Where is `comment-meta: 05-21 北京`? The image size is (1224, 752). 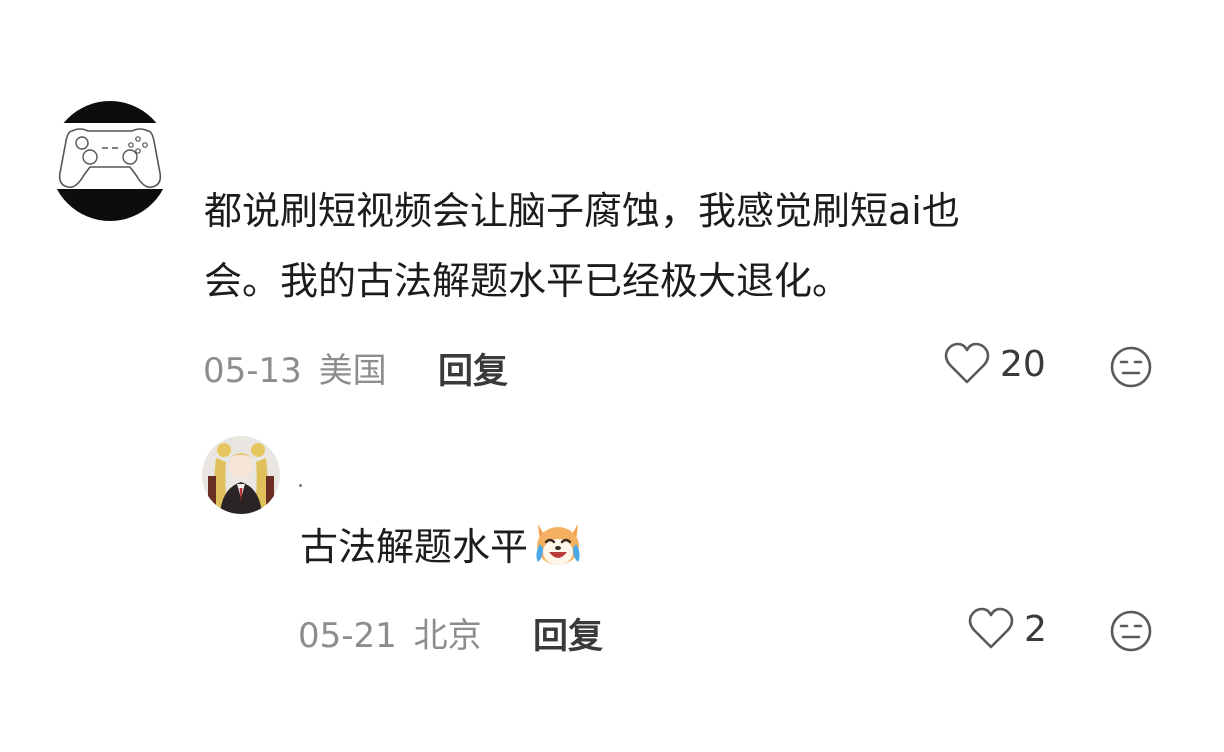
comment-meta: 05-21 北京 is located at coordinates (390, 632).